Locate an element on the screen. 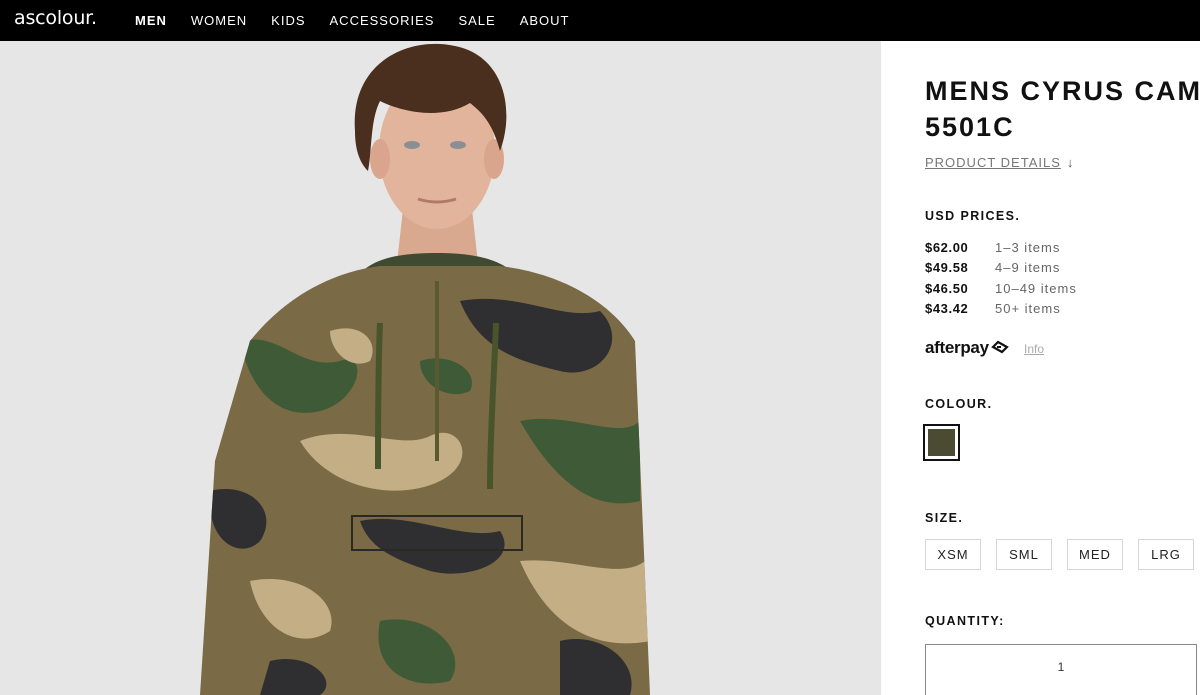 The height and width of the screenshot is (695, 1200). afterpay-info-link: Info is located at coordinates (1034, 349).